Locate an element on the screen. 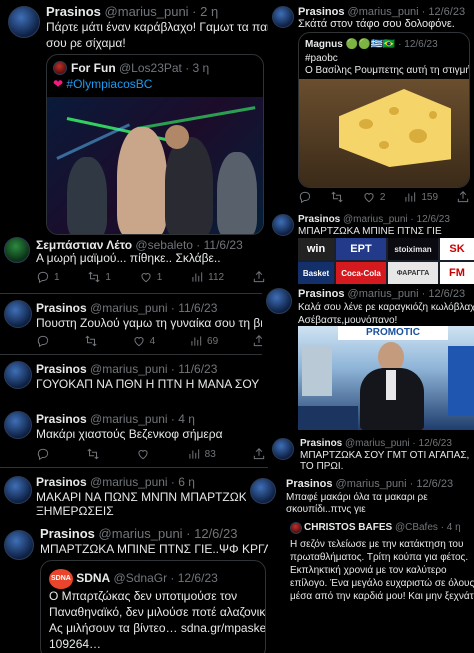  like-count: 2 is located at coordinates (382, 197).